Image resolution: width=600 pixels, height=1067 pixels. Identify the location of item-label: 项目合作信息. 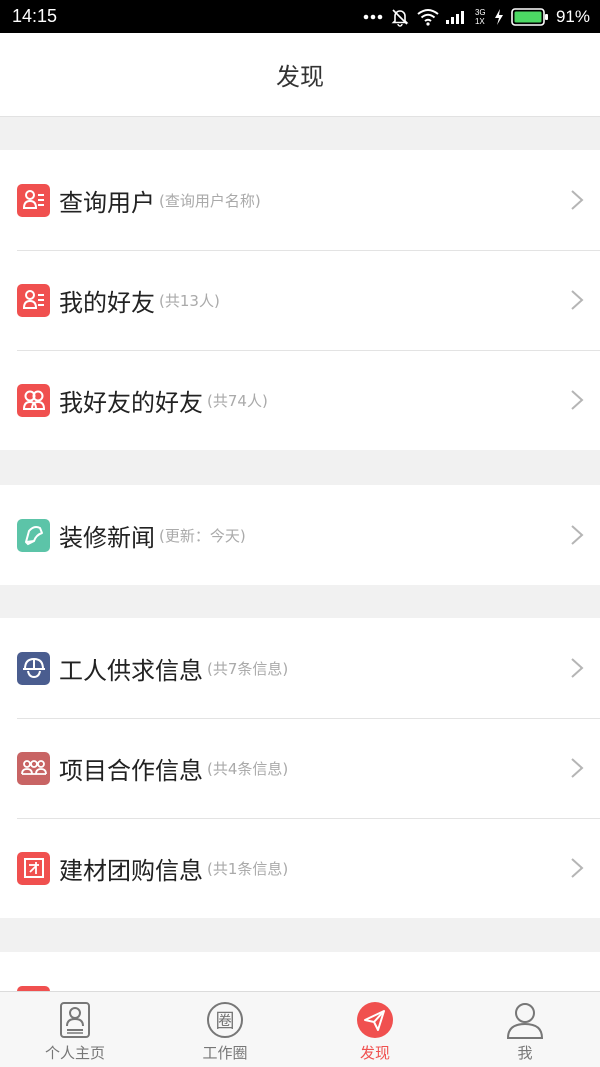
(131, 770).